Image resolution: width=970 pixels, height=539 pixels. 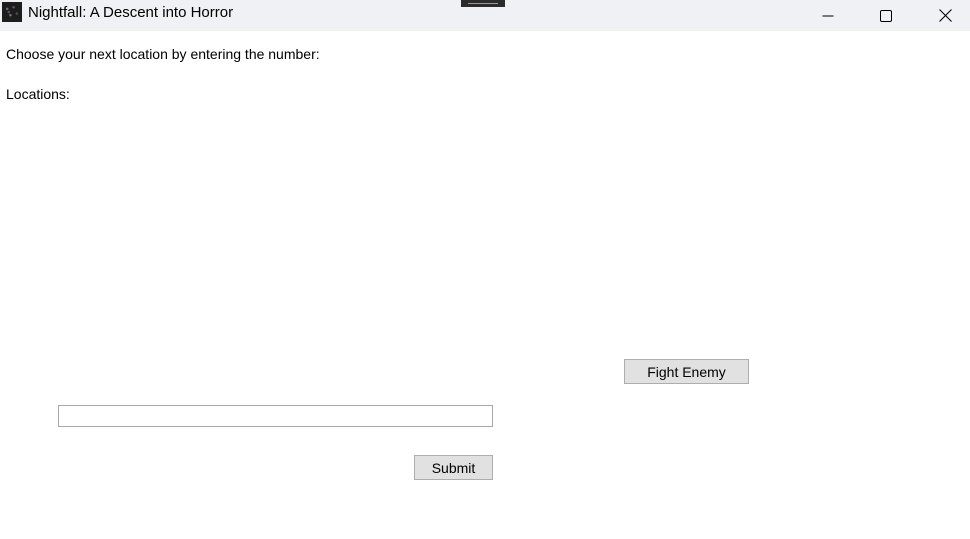 What do you see at coordinates (38, 94) in the screenshot?
I see `locations-label: Locations:` at bounding box center [38, 94].